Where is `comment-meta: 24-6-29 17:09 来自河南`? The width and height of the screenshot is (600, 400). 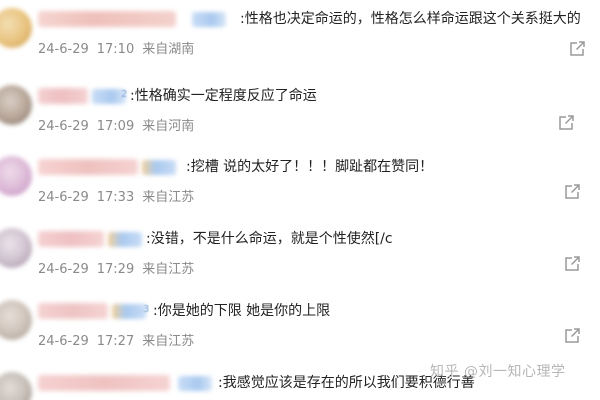 comment-meta: 24-6-29 17:09 来自河南 is located at coordinates (120, 127).